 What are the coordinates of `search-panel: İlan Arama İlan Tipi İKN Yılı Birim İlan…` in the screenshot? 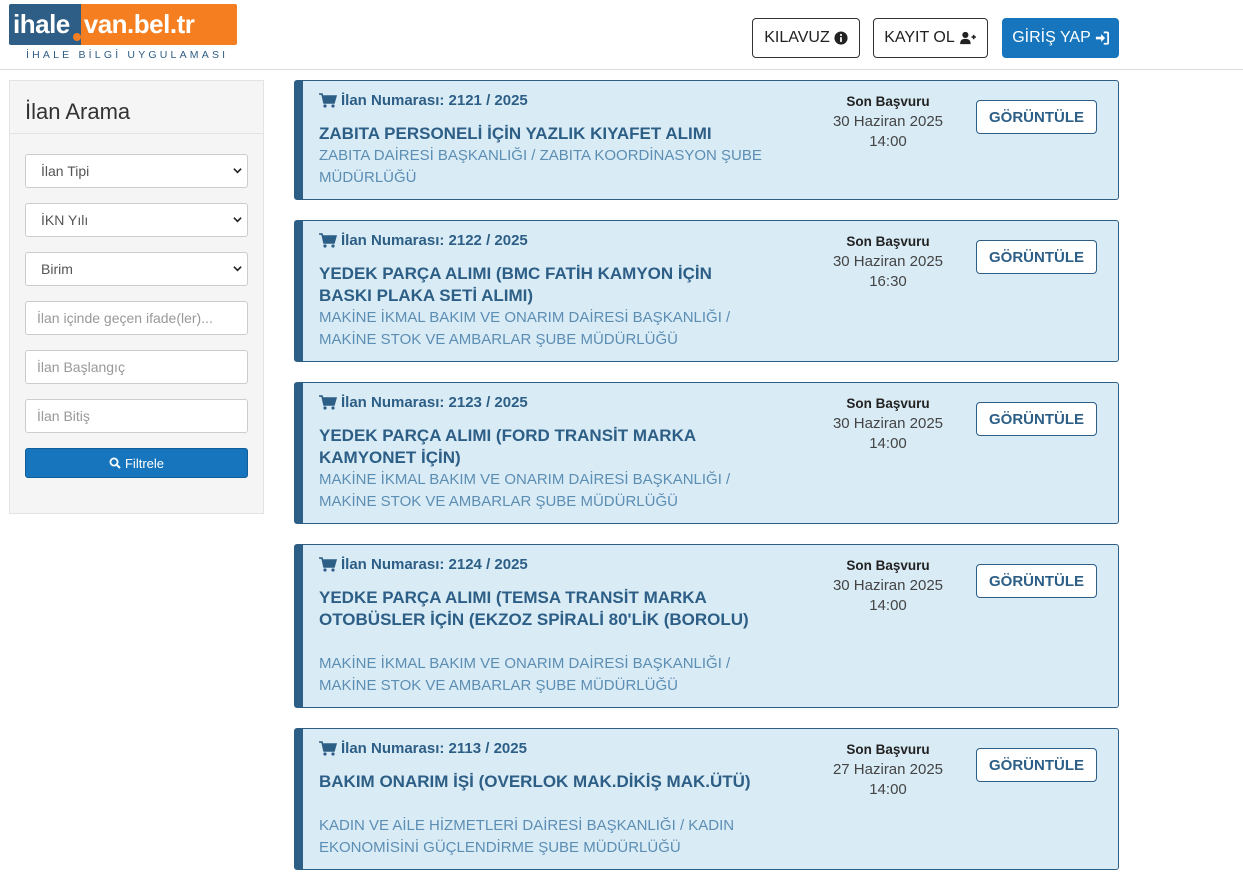 It's located at (136, 297).